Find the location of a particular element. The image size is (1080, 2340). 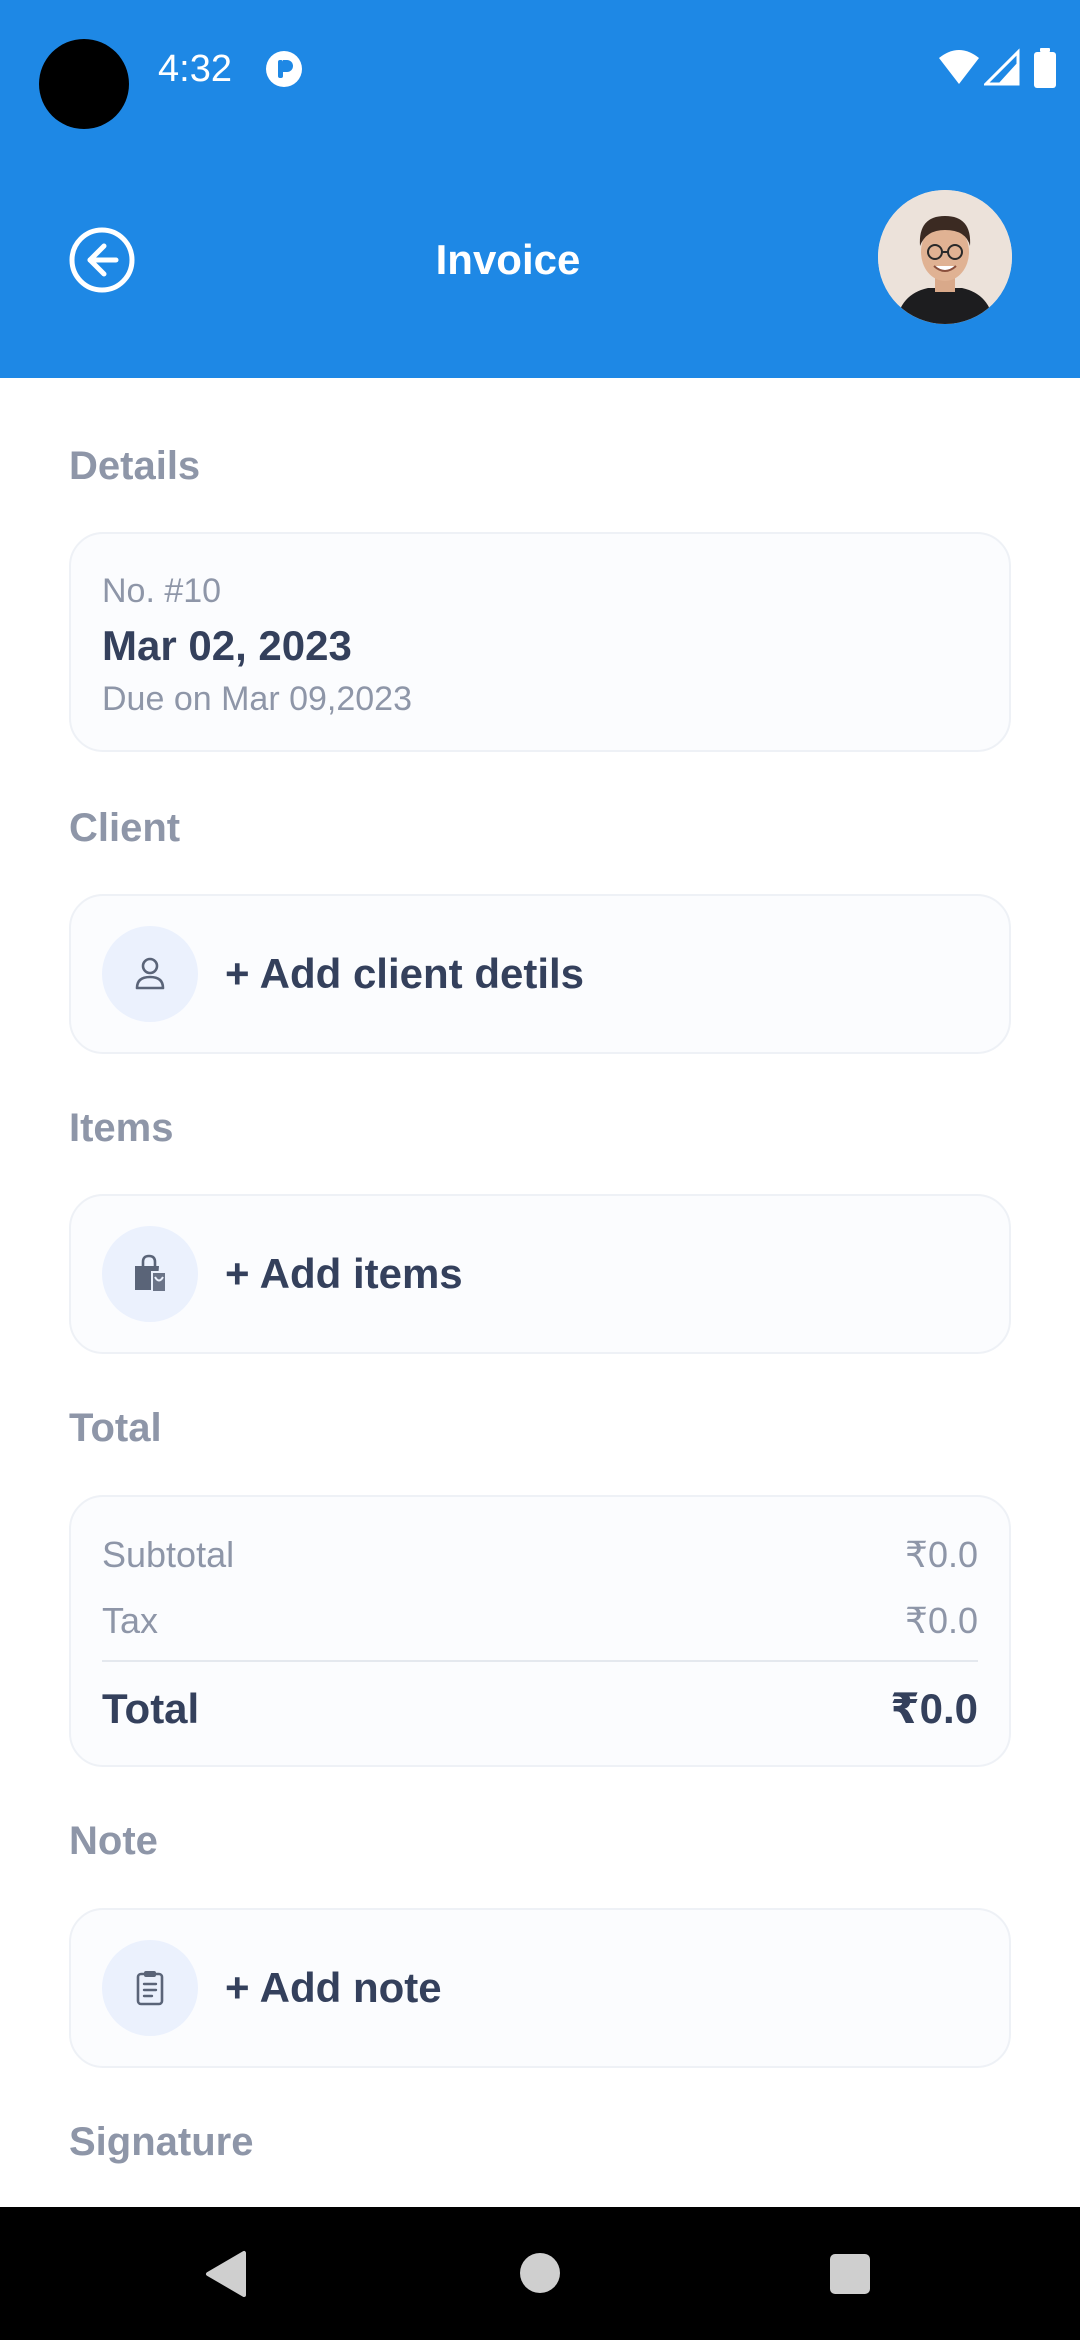

details-card: No. #10 Mar 02, 2023 Due on Mar 09,2023 is located at coordinates (540, 642).